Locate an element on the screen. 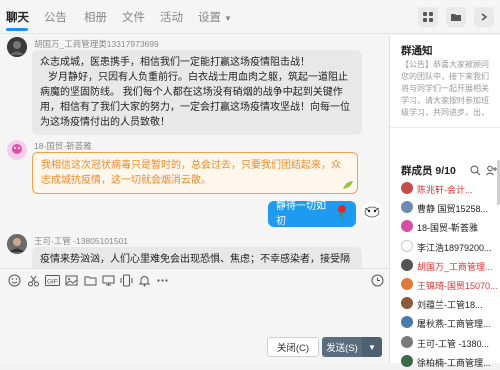 The height and width of the screenshot is (370, 500). tab-activities: 活动 is located at coordinates (171, 17).